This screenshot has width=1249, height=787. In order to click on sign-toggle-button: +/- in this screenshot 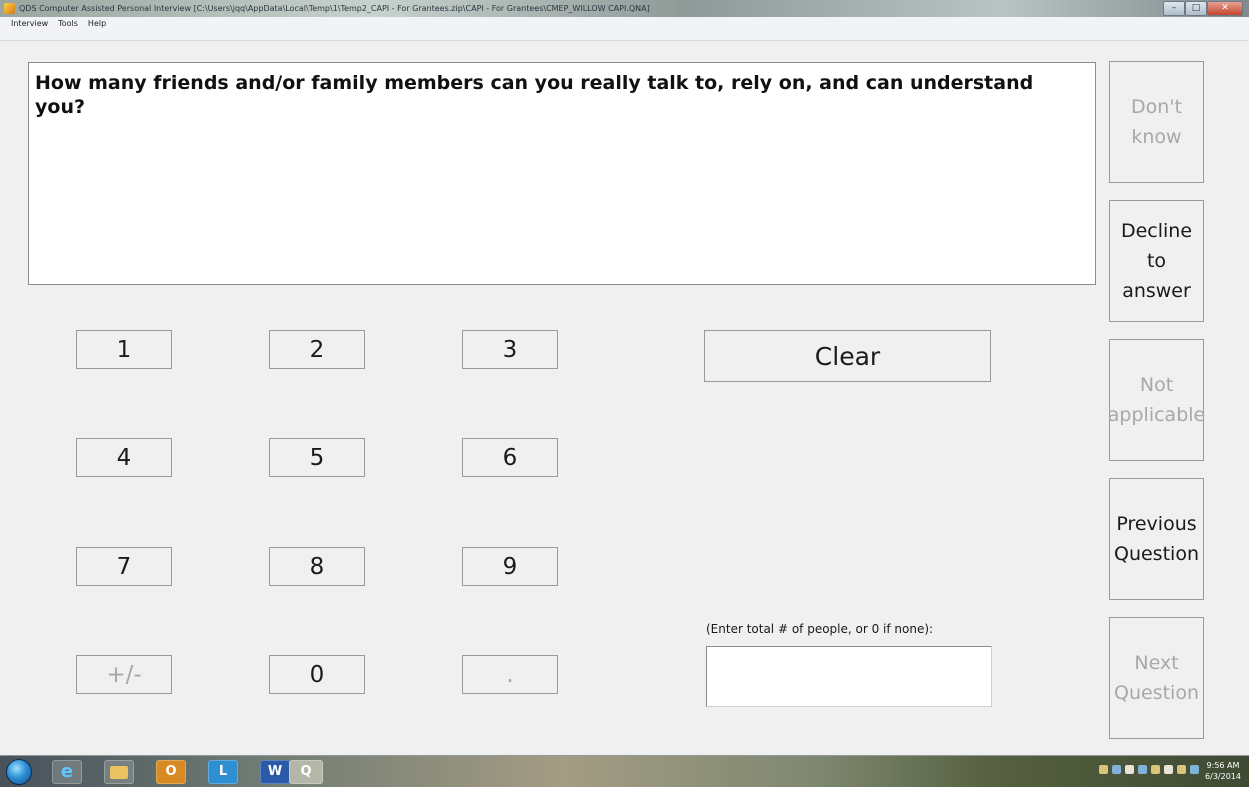, I will do `click(124, 674)`.